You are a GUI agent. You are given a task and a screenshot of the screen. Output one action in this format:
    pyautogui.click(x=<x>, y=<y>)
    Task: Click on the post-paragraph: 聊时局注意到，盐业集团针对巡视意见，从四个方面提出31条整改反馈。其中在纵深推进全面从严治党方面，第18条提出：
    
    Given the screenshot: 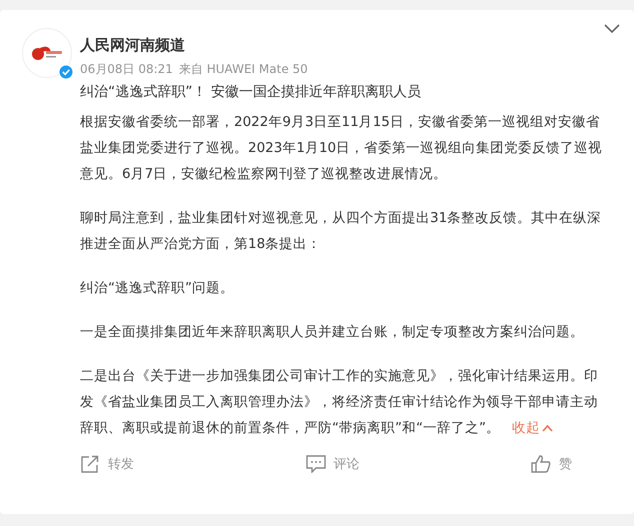 What is the action you would take?
    pyautogui.click(x=341, y=231)
    